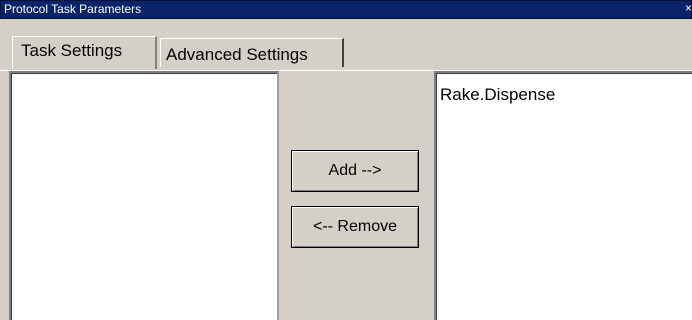  What do you see at coordinates (688, 8) in the screenshot?
I see `close-icon: ×` at bounding box center [688, 8].